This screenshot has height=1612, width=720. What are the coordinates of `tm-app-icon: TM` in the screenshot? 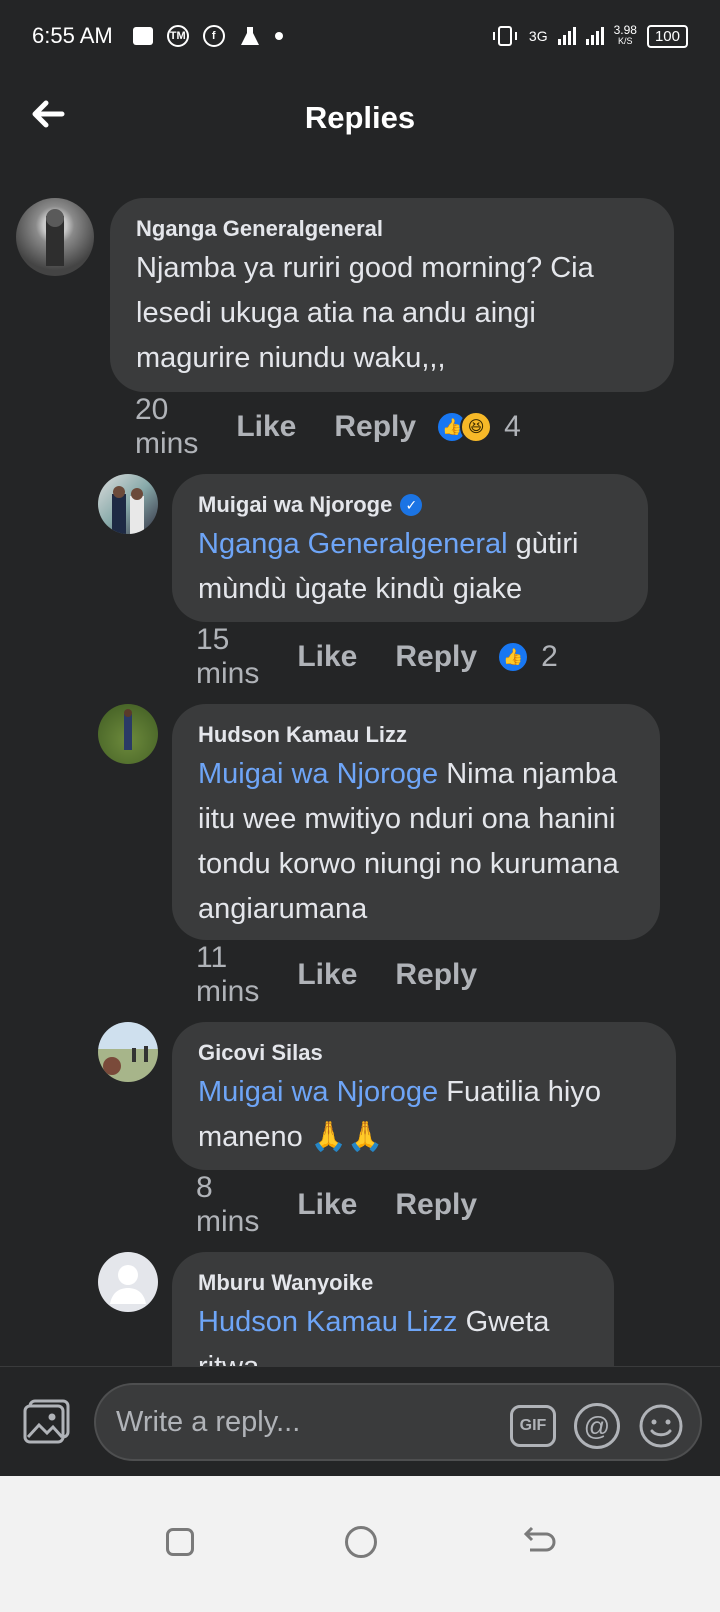 It's located at (177, 36).